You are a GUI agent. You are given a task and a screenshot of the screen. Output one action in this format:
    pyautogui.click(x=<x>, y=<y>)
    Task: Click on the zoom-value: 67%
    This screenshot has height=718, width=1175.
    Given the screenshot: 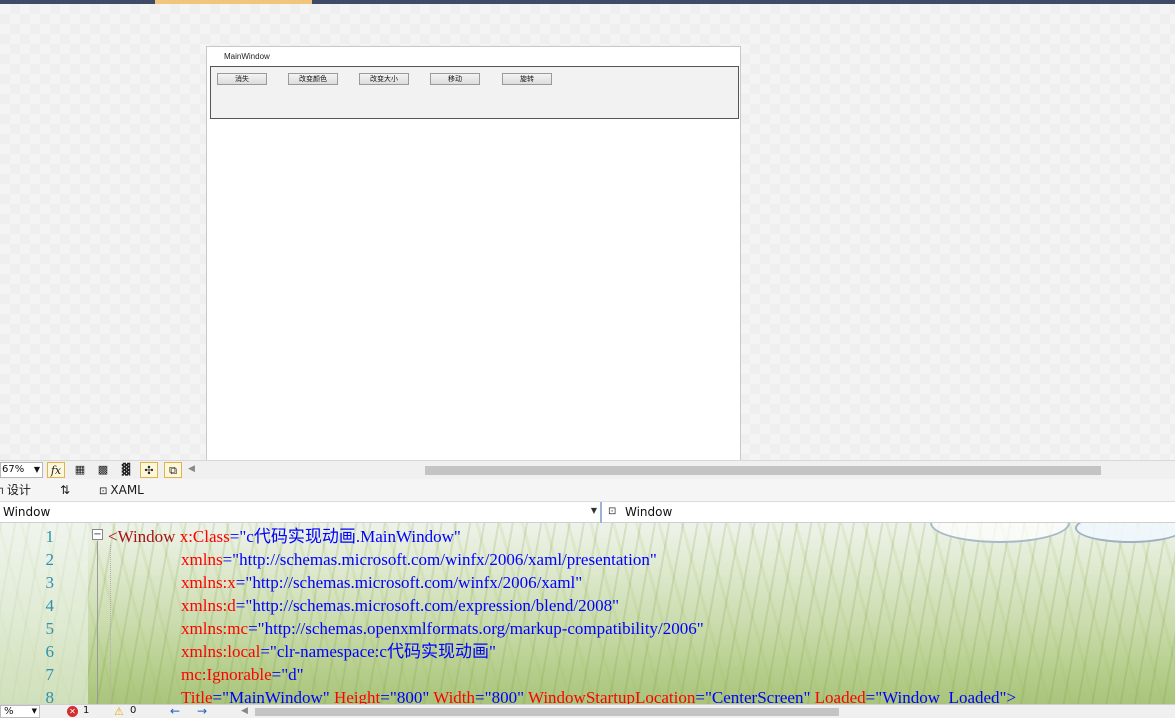 What is the action you would take?
    pyautogui.click(x=13, y=469)
    